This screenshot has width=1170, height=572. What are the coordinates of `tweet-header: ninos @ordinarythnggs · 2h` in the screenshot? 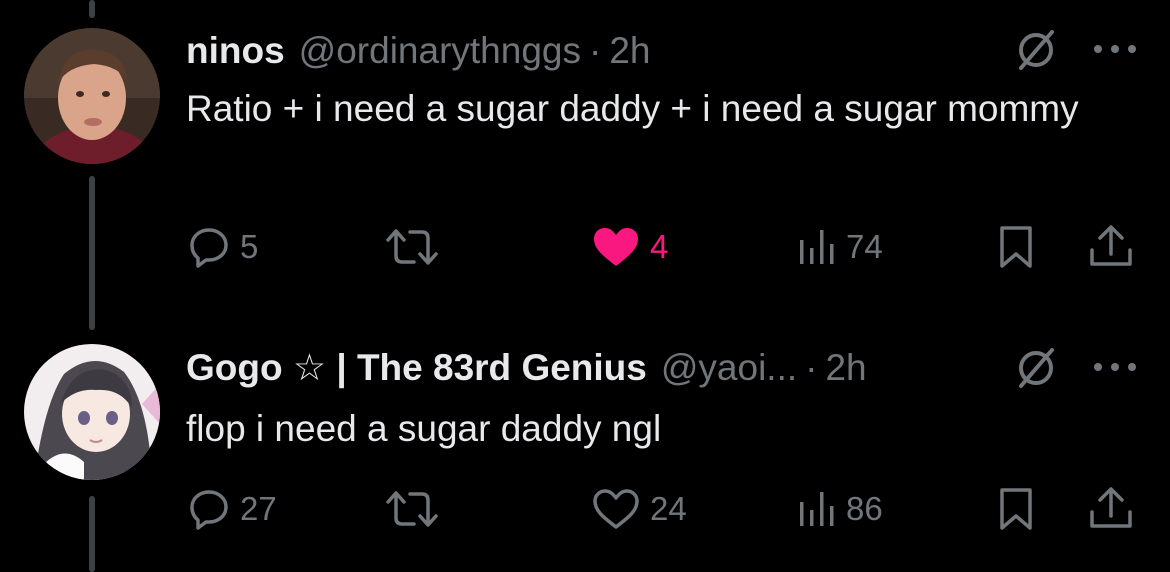 It's located at (418, 52).